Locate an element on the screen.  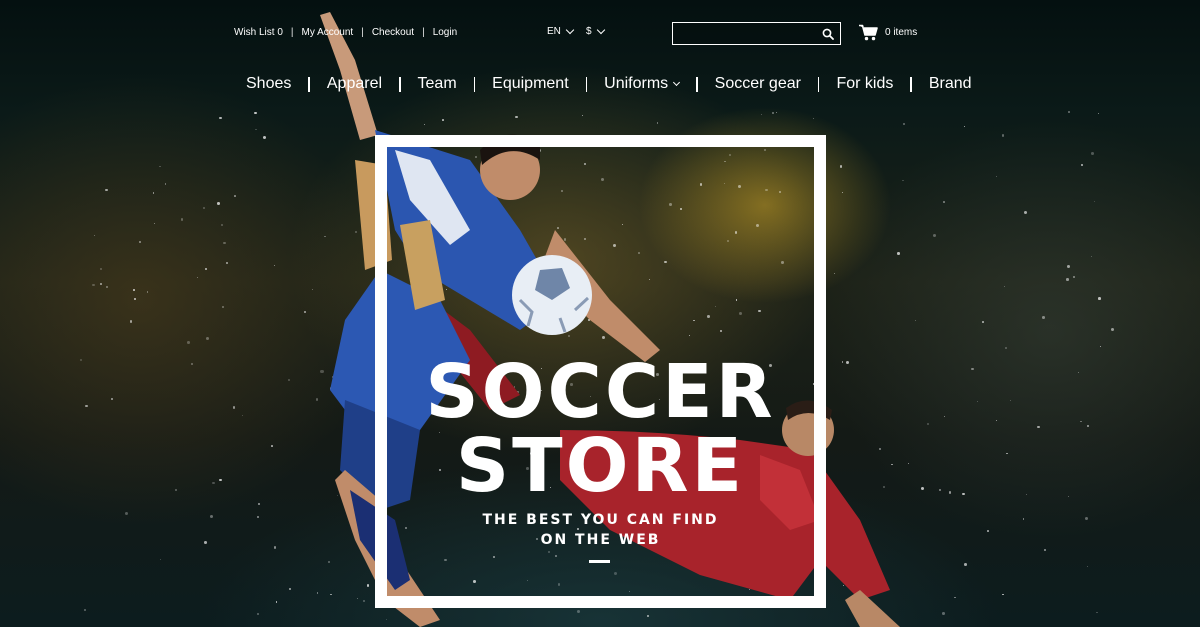
login-link: Login is located at coordinates (445, 32).